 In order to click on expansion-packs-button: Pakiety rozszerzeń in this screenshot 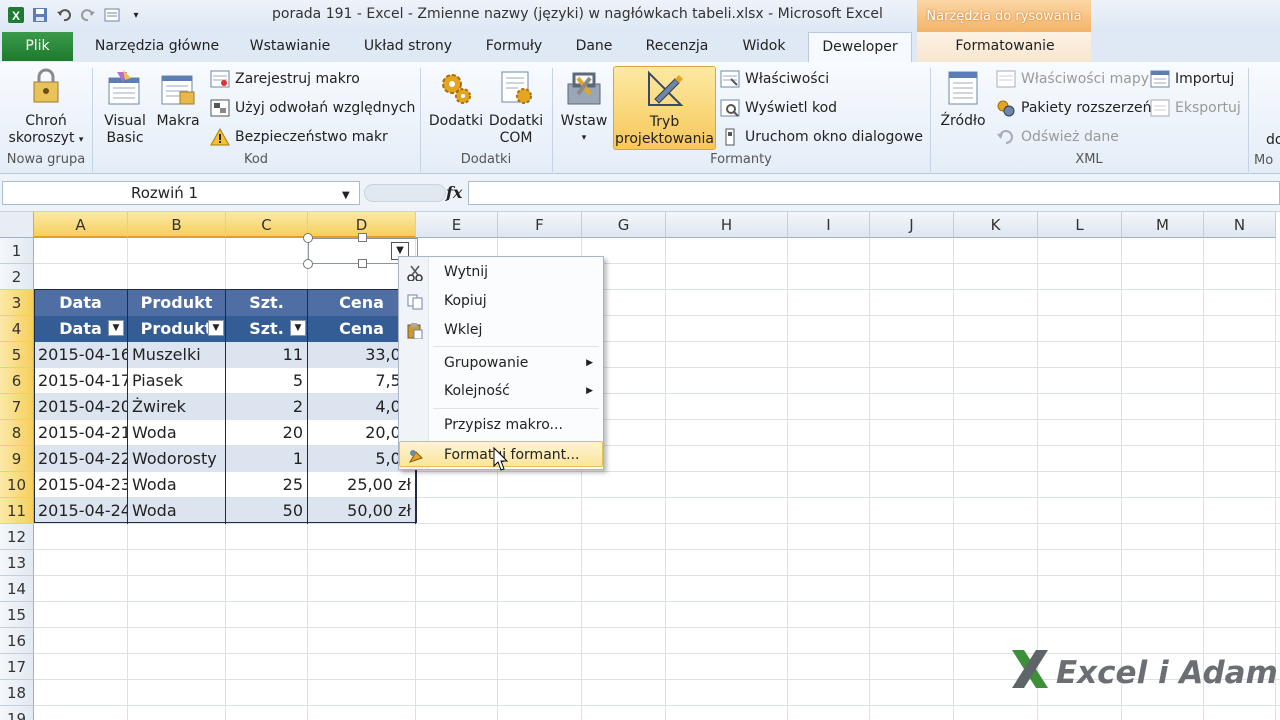, I will do `click(1073, 108)`.